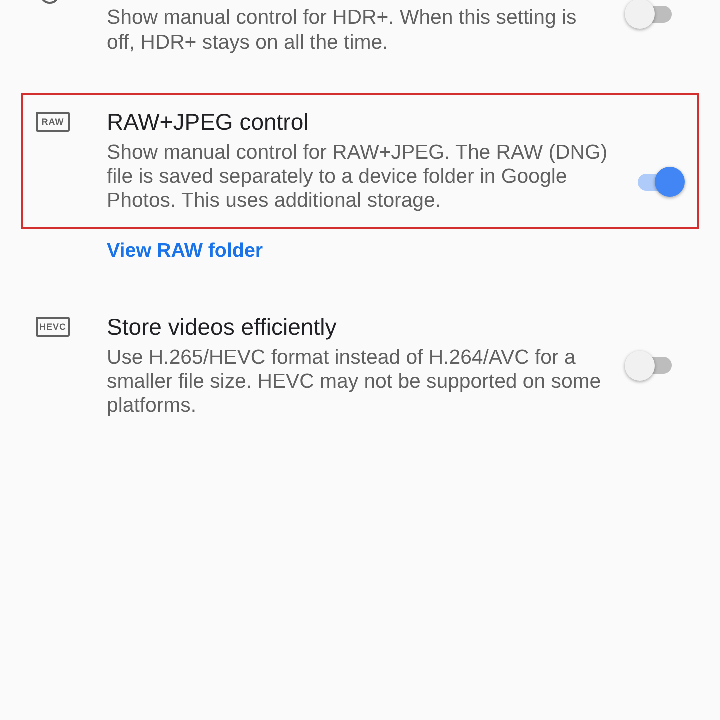  I want to click on format-icon: RAW, so click(53, 122).